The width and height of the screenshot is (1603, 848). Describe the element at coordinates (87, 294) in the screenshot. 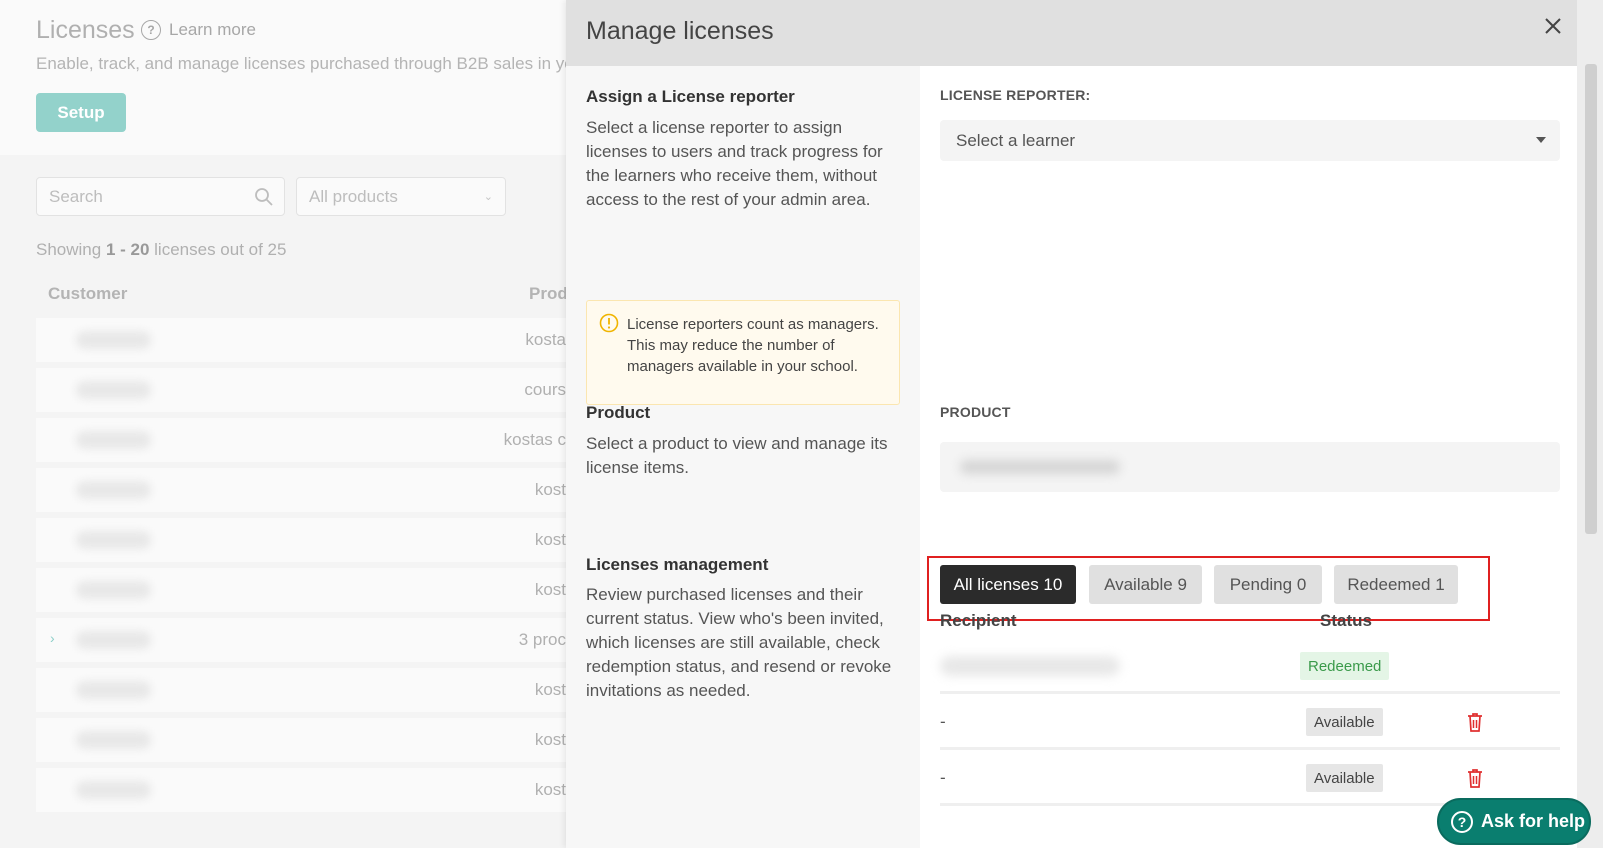

I see `column-header-customer: Customer` at that location.